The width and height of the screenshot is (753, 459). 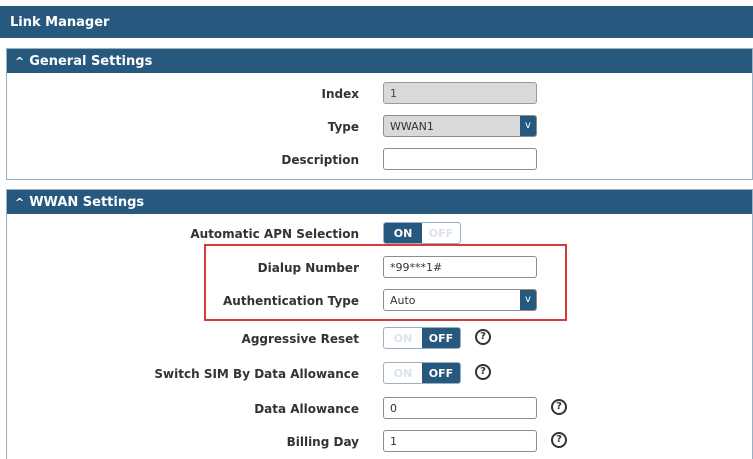 What do you see at coordinates (441, 233) in the screenshot?
I see `auto-apn-off: OFF` at bounding box center [441, 233].